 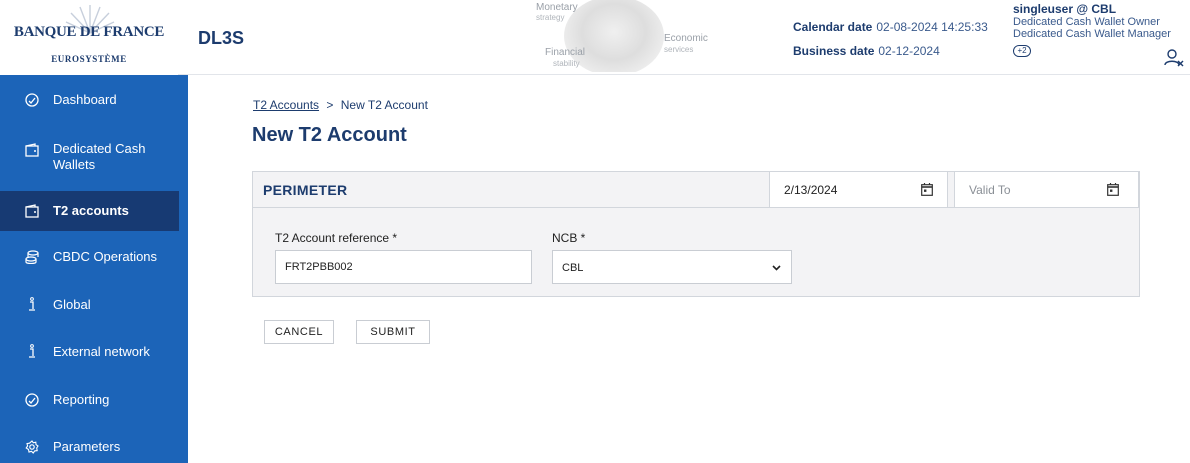 What do you see at coordinates (679, 49) in the screenshot?
I see `medallion-services: services` at bounding box center [679, 49].